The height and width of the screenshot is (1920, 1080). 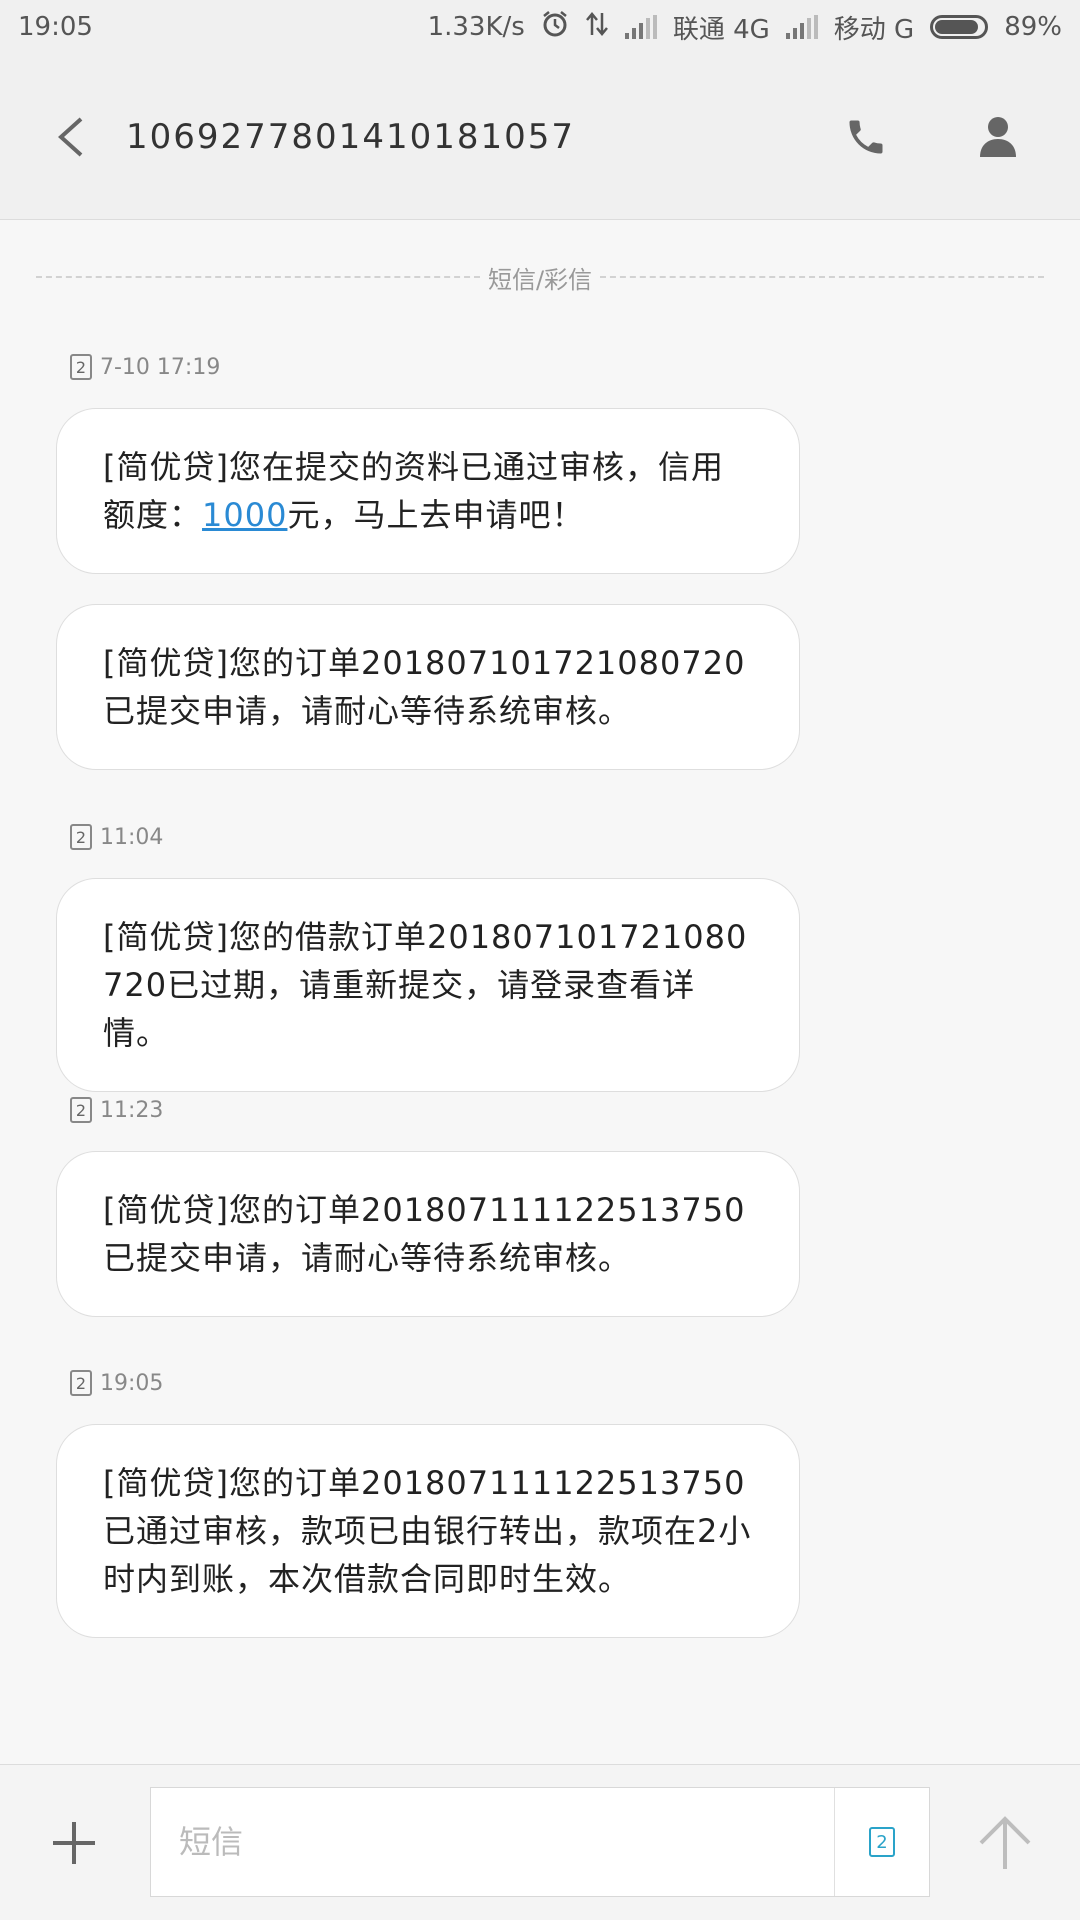 I want to click on message-timestamp: 2 7-10 17:19, so click(x=435, y=367).